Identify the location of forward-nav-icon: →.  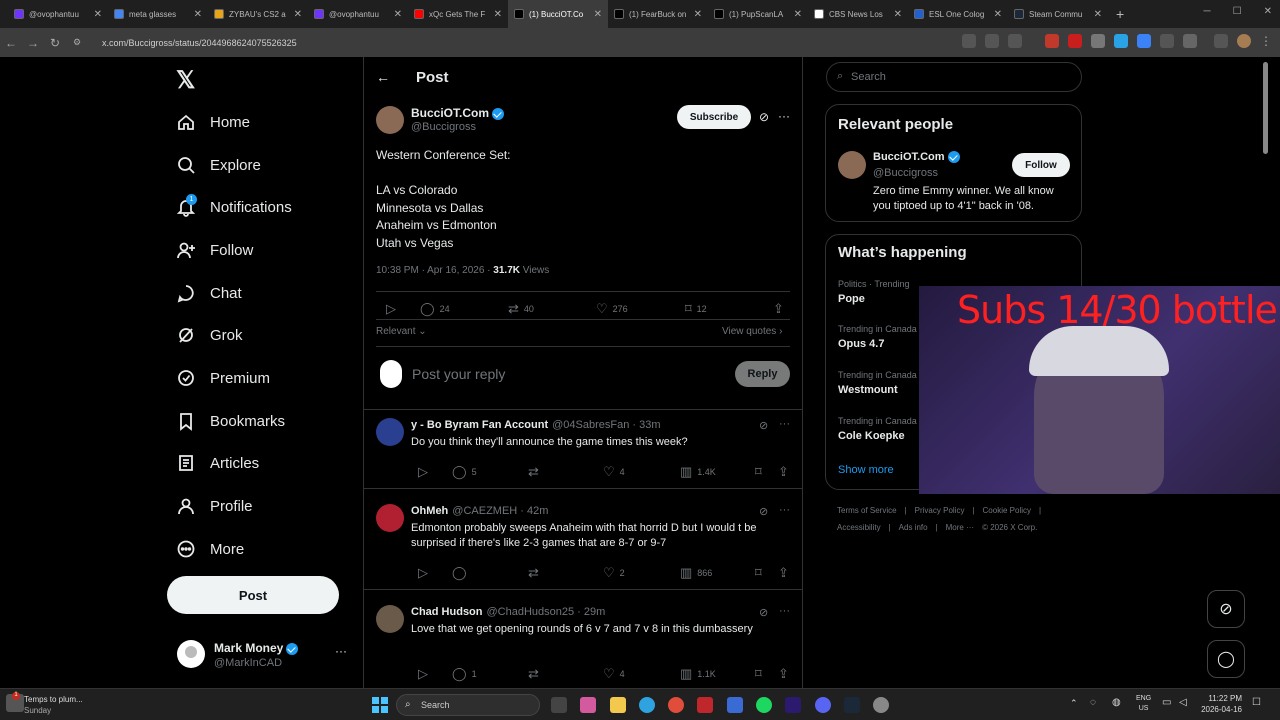
(33, 43).